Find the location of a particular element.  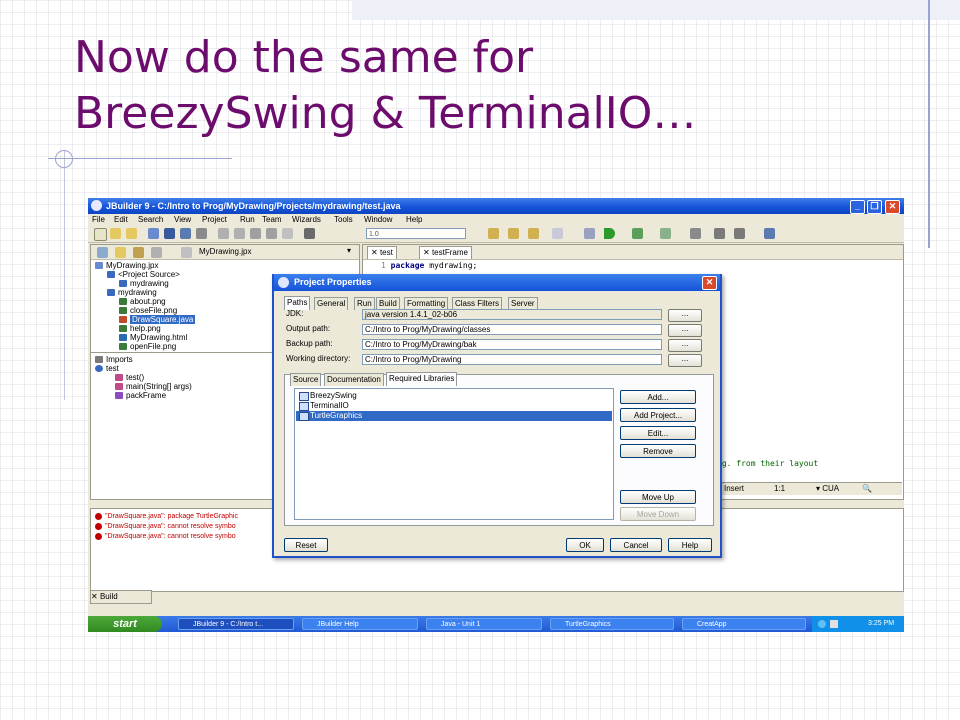

tree-item: help.png is located at coordinates (140, 328).